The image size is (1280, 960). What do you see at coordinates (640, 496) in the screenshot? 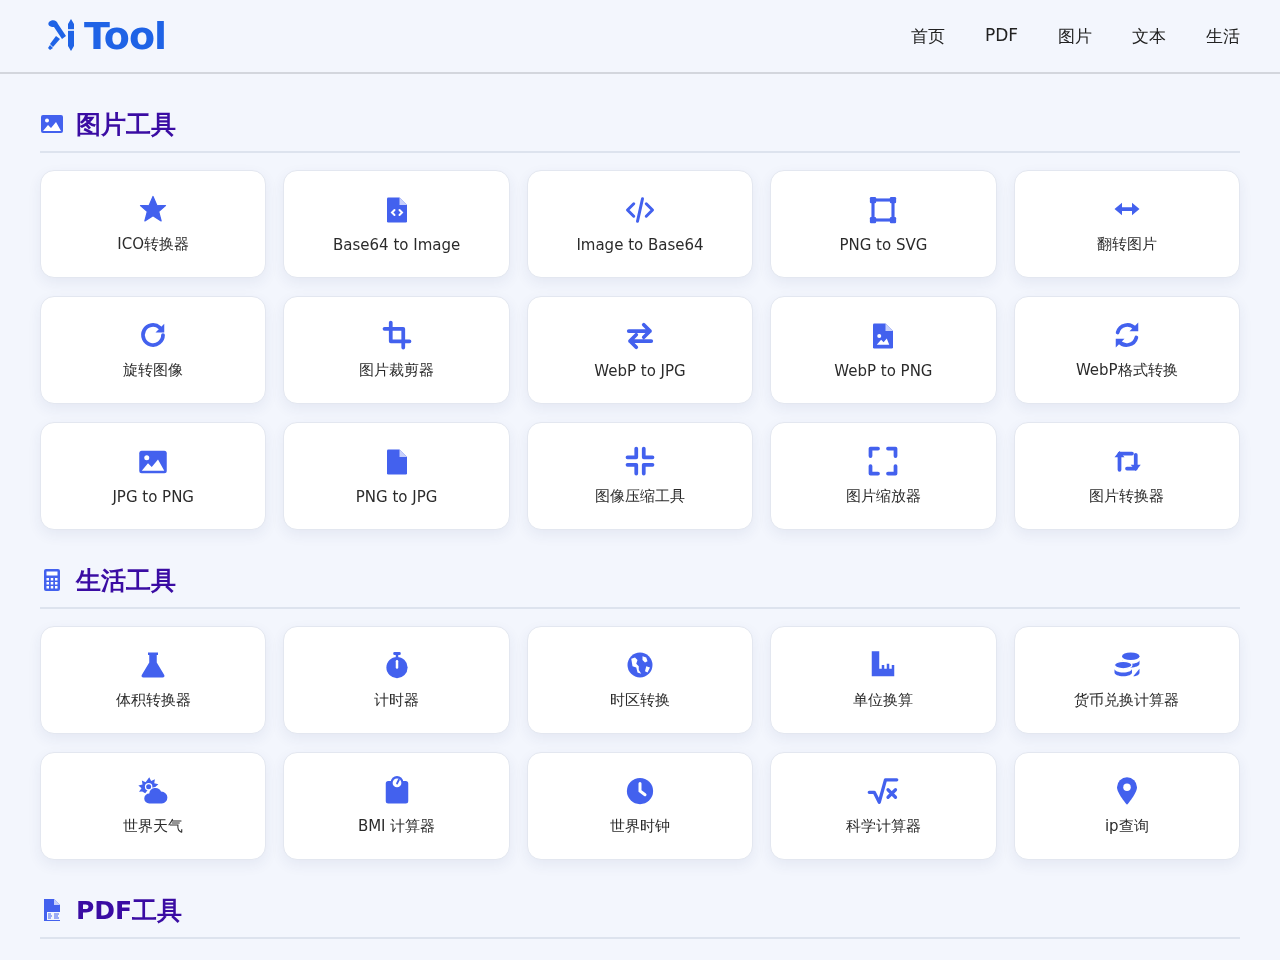
I see `tool-label: 图像压缩工具` at bounding box center [640, 496].